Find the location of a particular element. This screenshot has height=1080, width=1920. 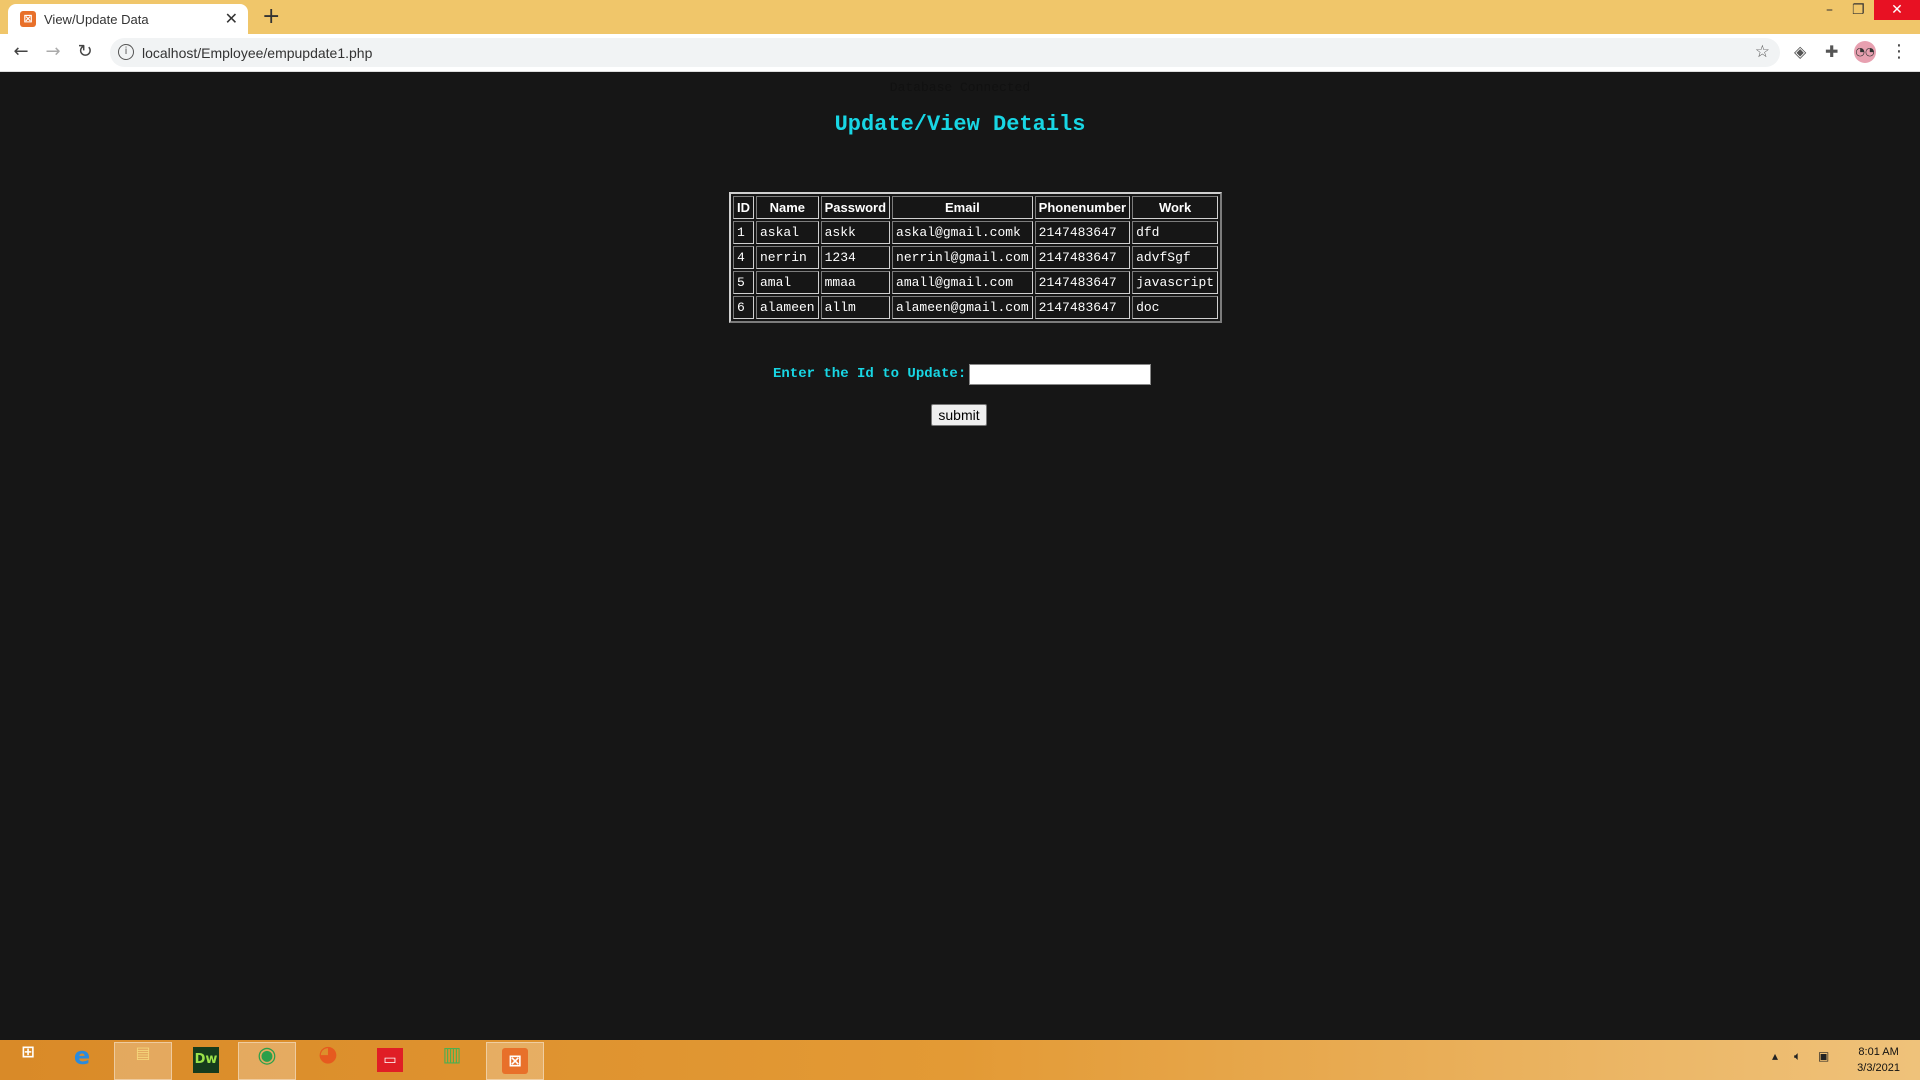

column-header: ID is located at coordinates (743, 207).